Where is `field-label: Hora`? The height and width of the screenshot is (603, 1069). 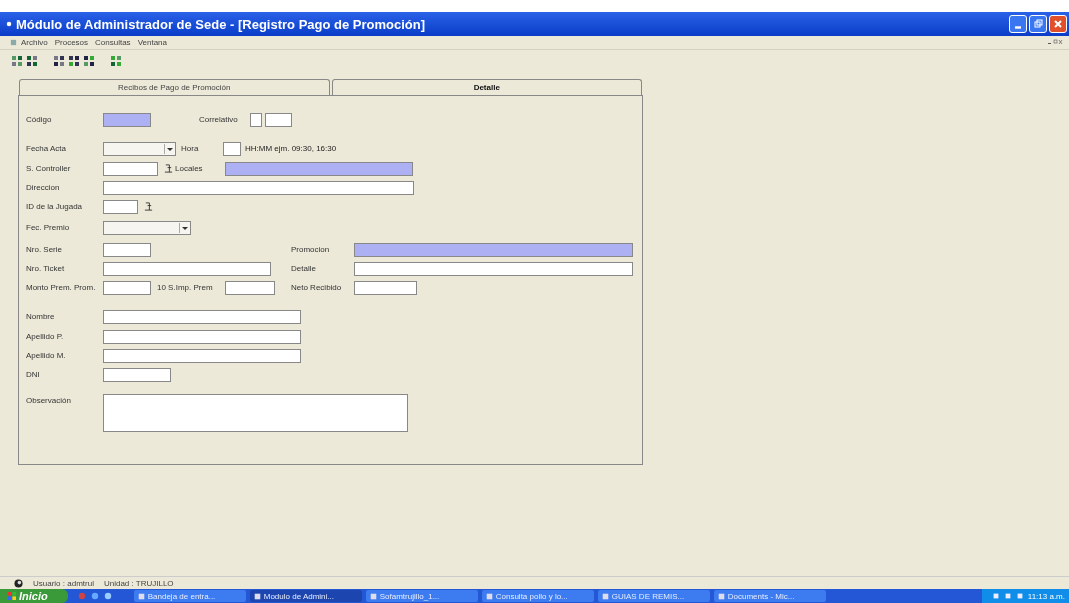
field-label: Hora is located at coordinates (190, 149).